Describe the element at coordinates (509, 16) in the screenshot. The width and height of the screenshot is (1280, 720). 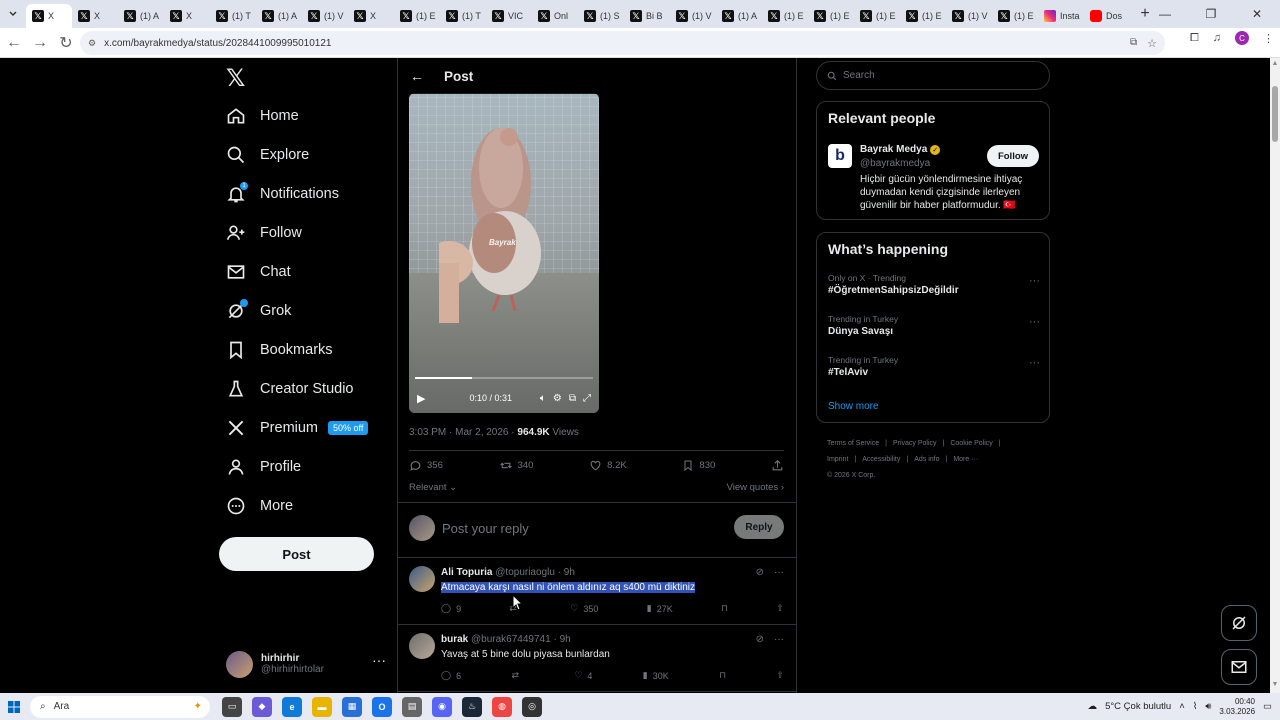
I see `browser-tab: 𝕏 VIC` at that location.